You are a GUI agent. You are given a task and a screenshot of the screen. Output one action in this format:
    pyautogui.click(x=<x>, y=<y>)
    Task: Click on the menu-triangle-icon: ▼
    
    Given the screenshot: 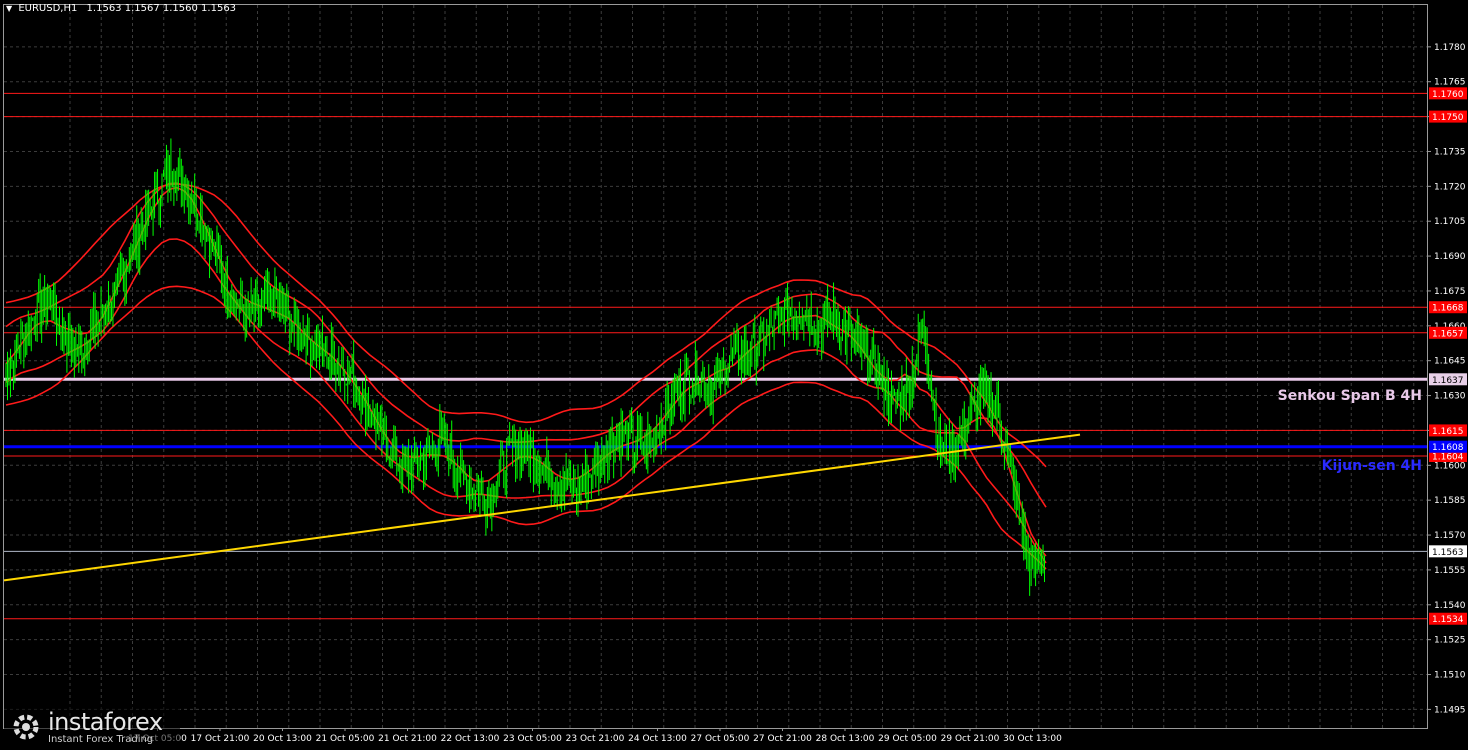 What is the action you would take?
    pyautogui.click(x=9, y=8)
    